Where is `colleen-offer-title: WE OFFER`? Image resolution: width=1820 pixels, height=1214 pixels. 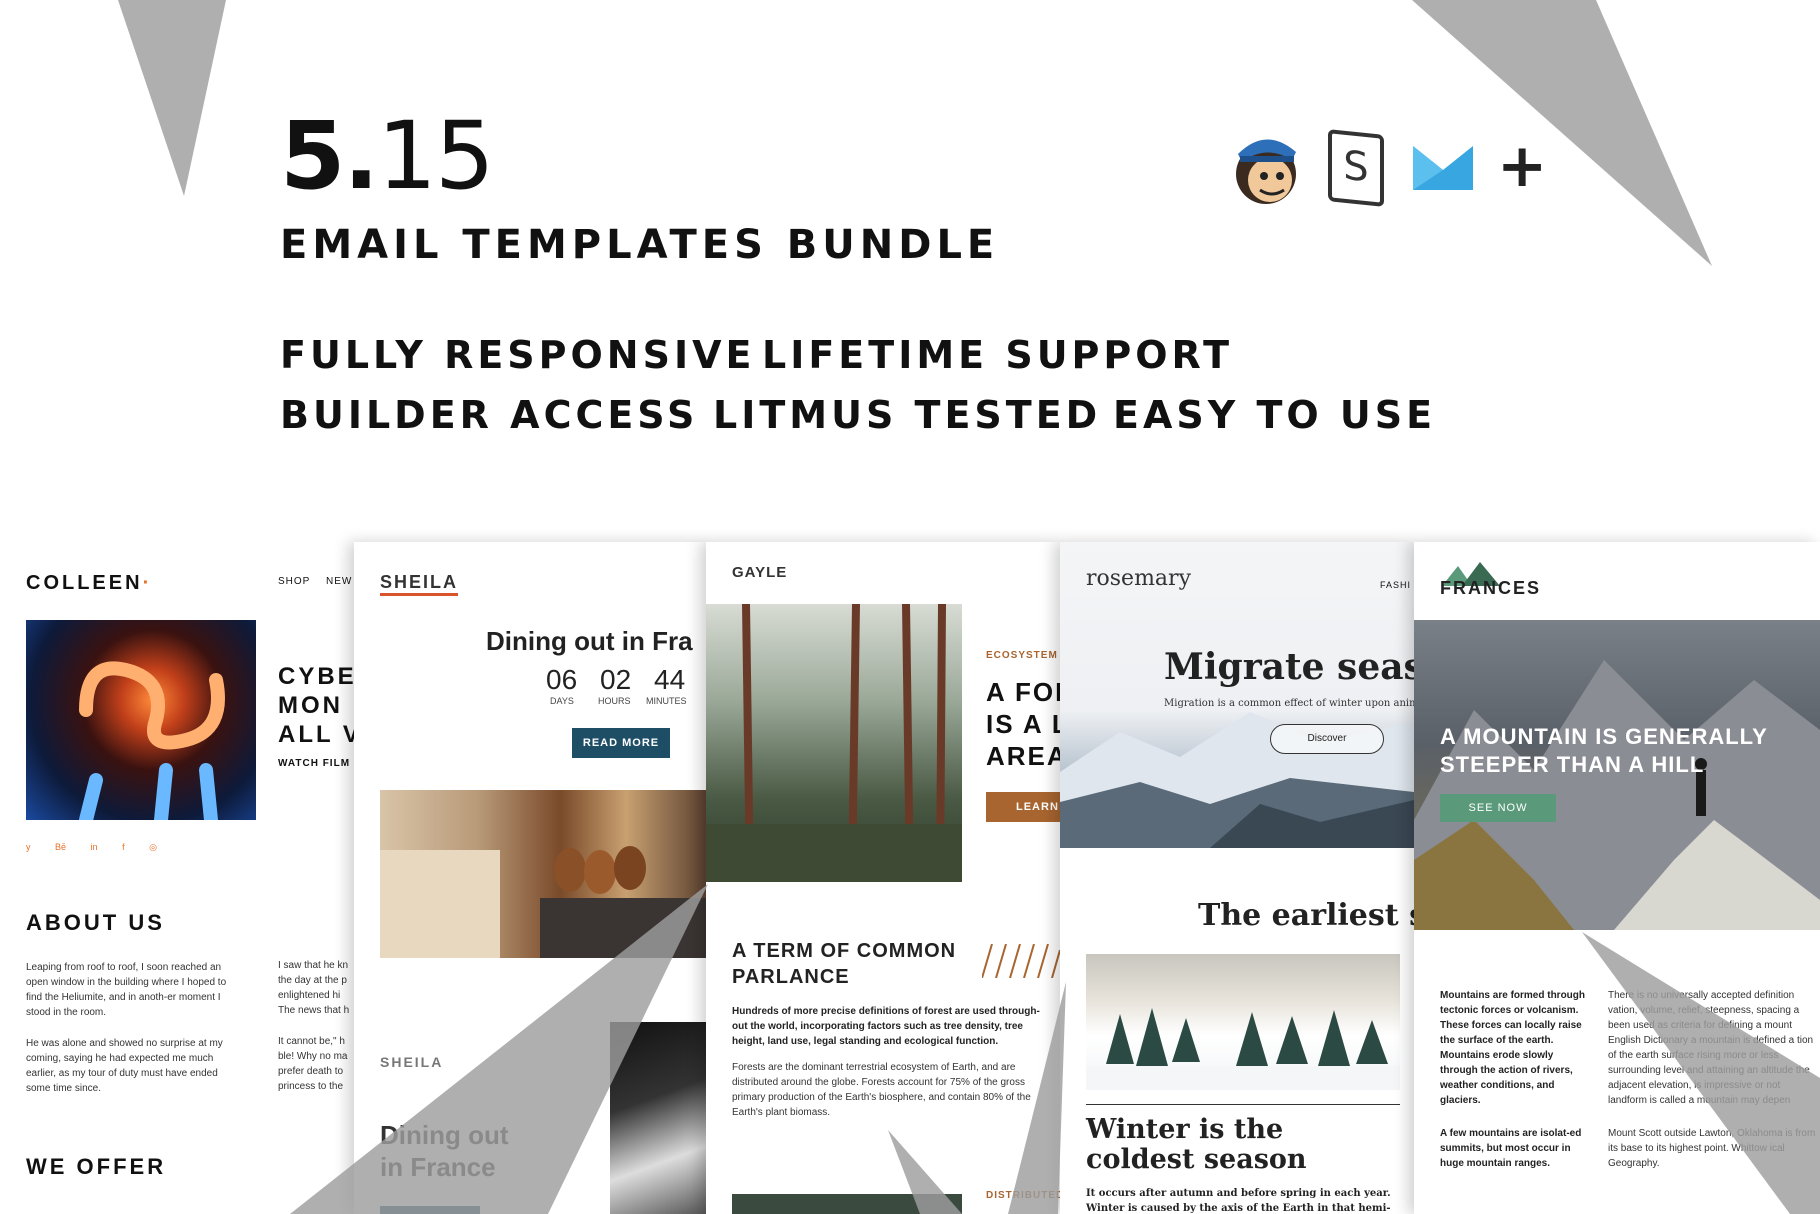
colleen-offer-title: WE OFFER is located at coordinates (96, 1166).